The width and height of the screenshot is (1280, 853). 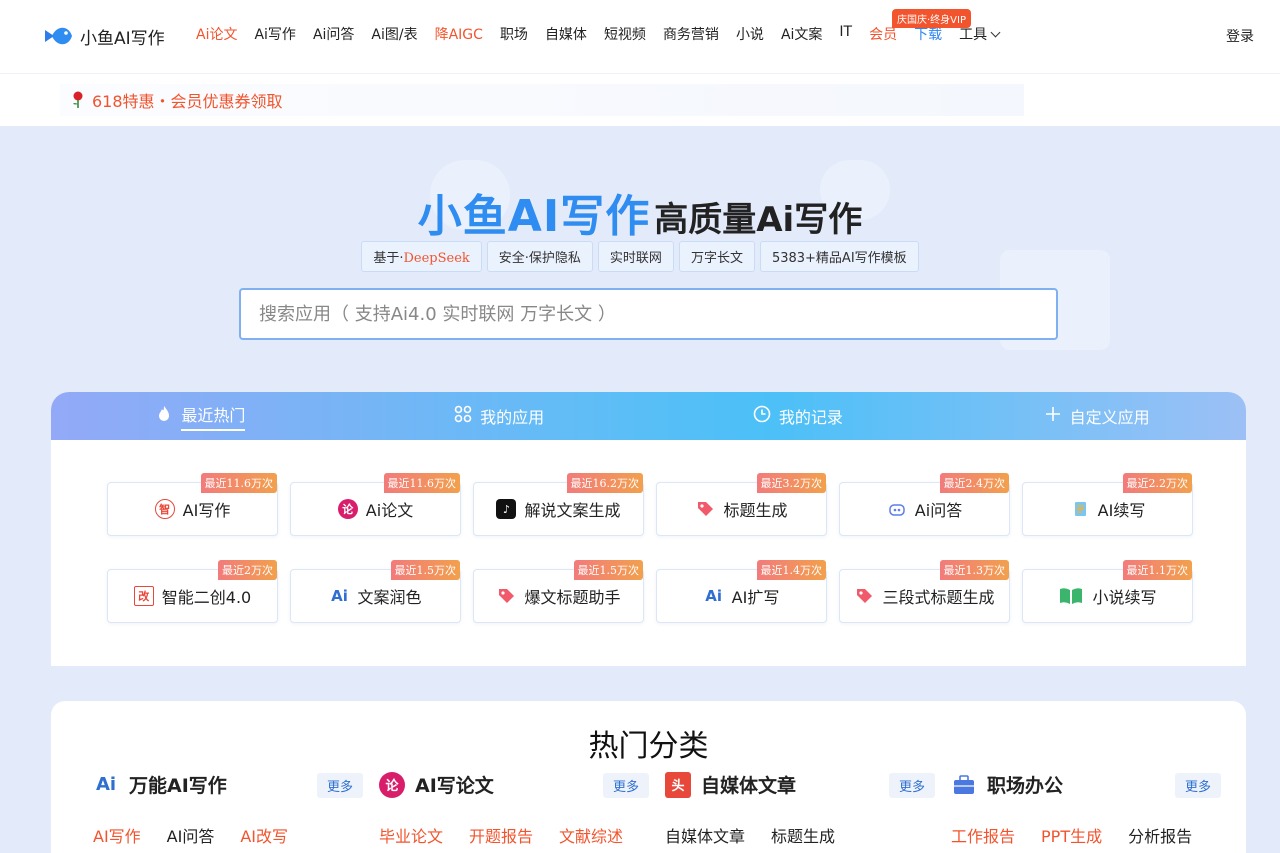 What do you see at coordinates (625, 34) in the screenshot?
I see `nav-item-7: 短视频` at bounding box center [625, 34].